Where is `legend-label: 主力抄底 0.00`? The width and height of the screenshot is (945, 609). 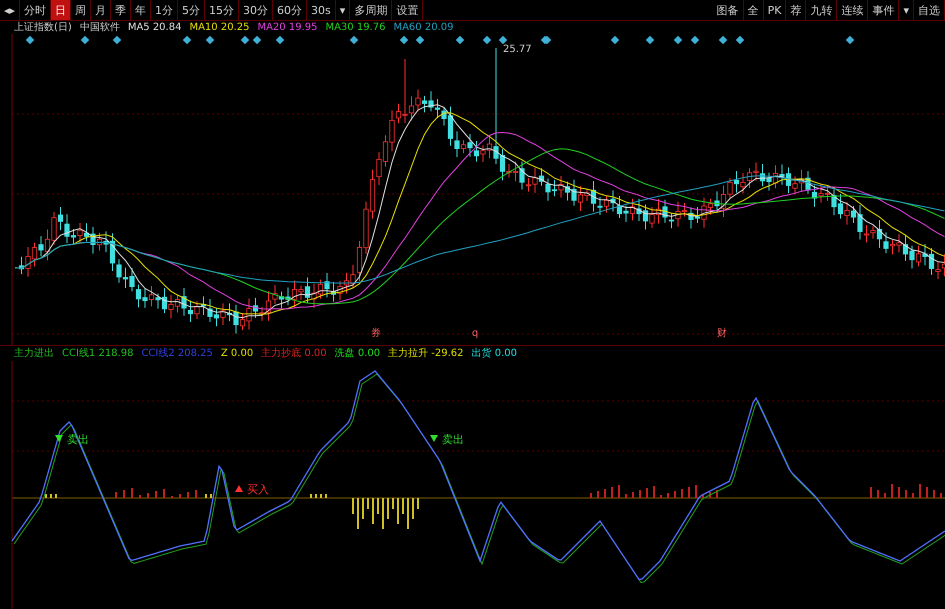
legend-label: 主力抄底 0.00 is located at coordinates (294, 353).